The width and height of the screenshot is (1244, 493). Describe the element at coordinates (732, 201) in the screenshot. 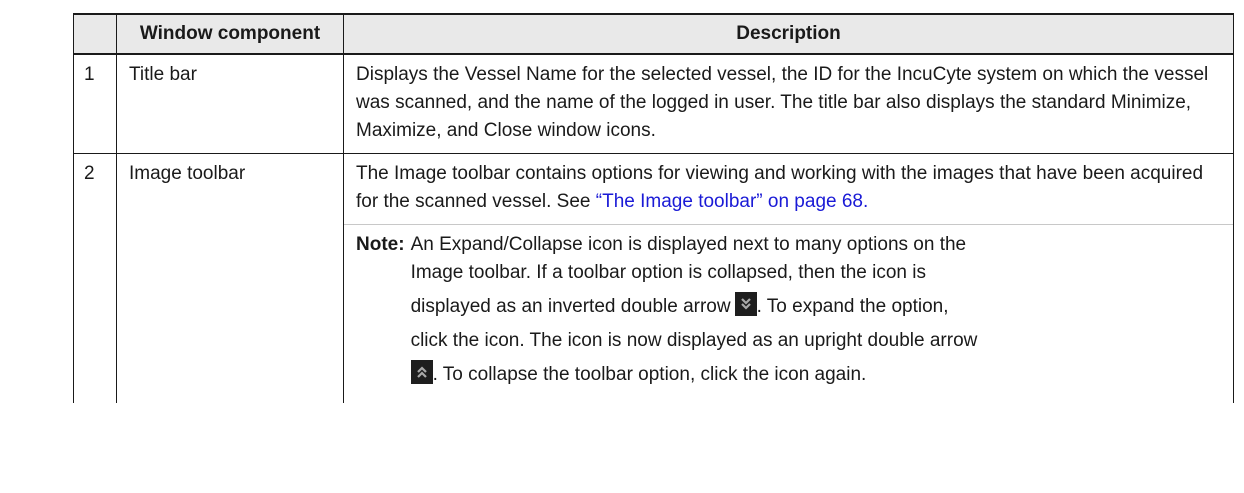

I see `image-toolbar-link: “The Image toolbar” on page 68.` at that location.